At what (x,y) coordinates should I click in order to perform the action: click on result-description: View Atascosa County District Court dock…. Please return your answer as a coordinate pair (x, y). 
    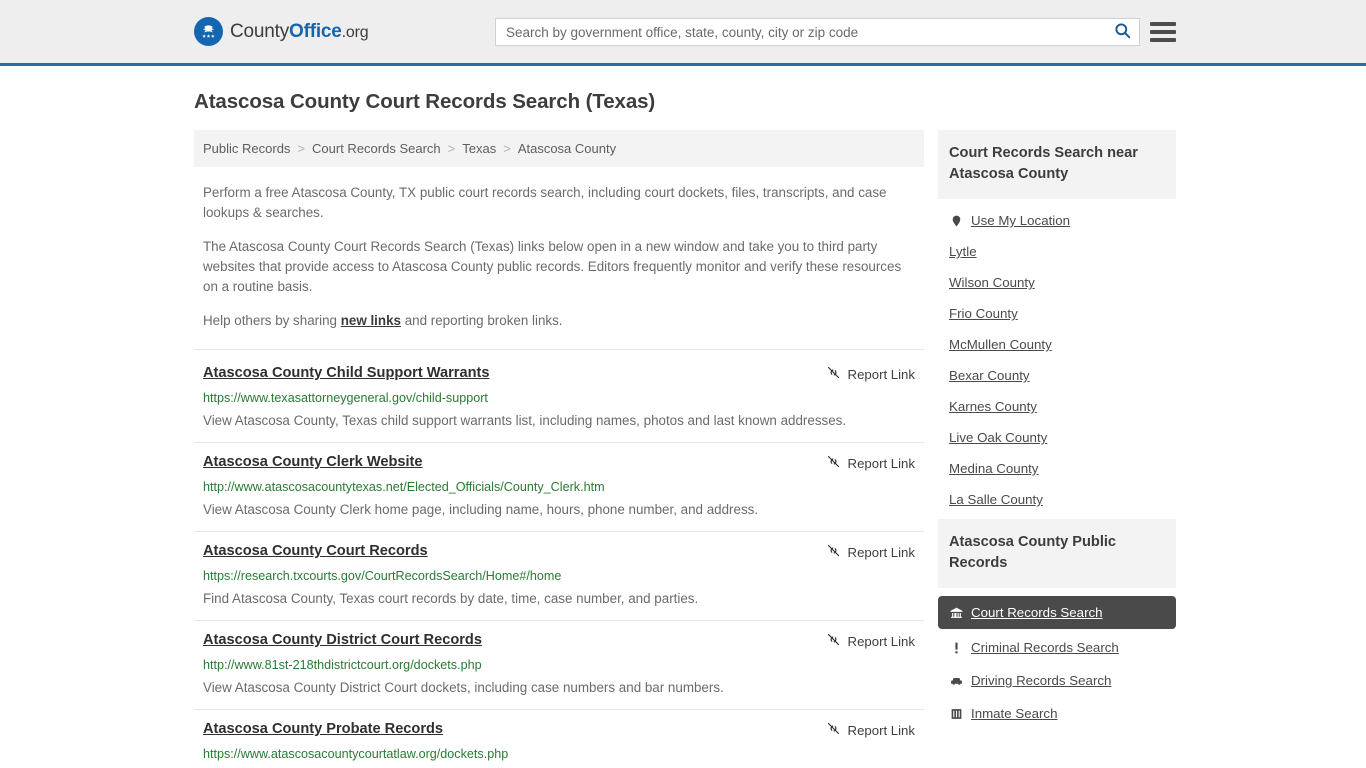
    Looking at the image, I should click on (463, 687).